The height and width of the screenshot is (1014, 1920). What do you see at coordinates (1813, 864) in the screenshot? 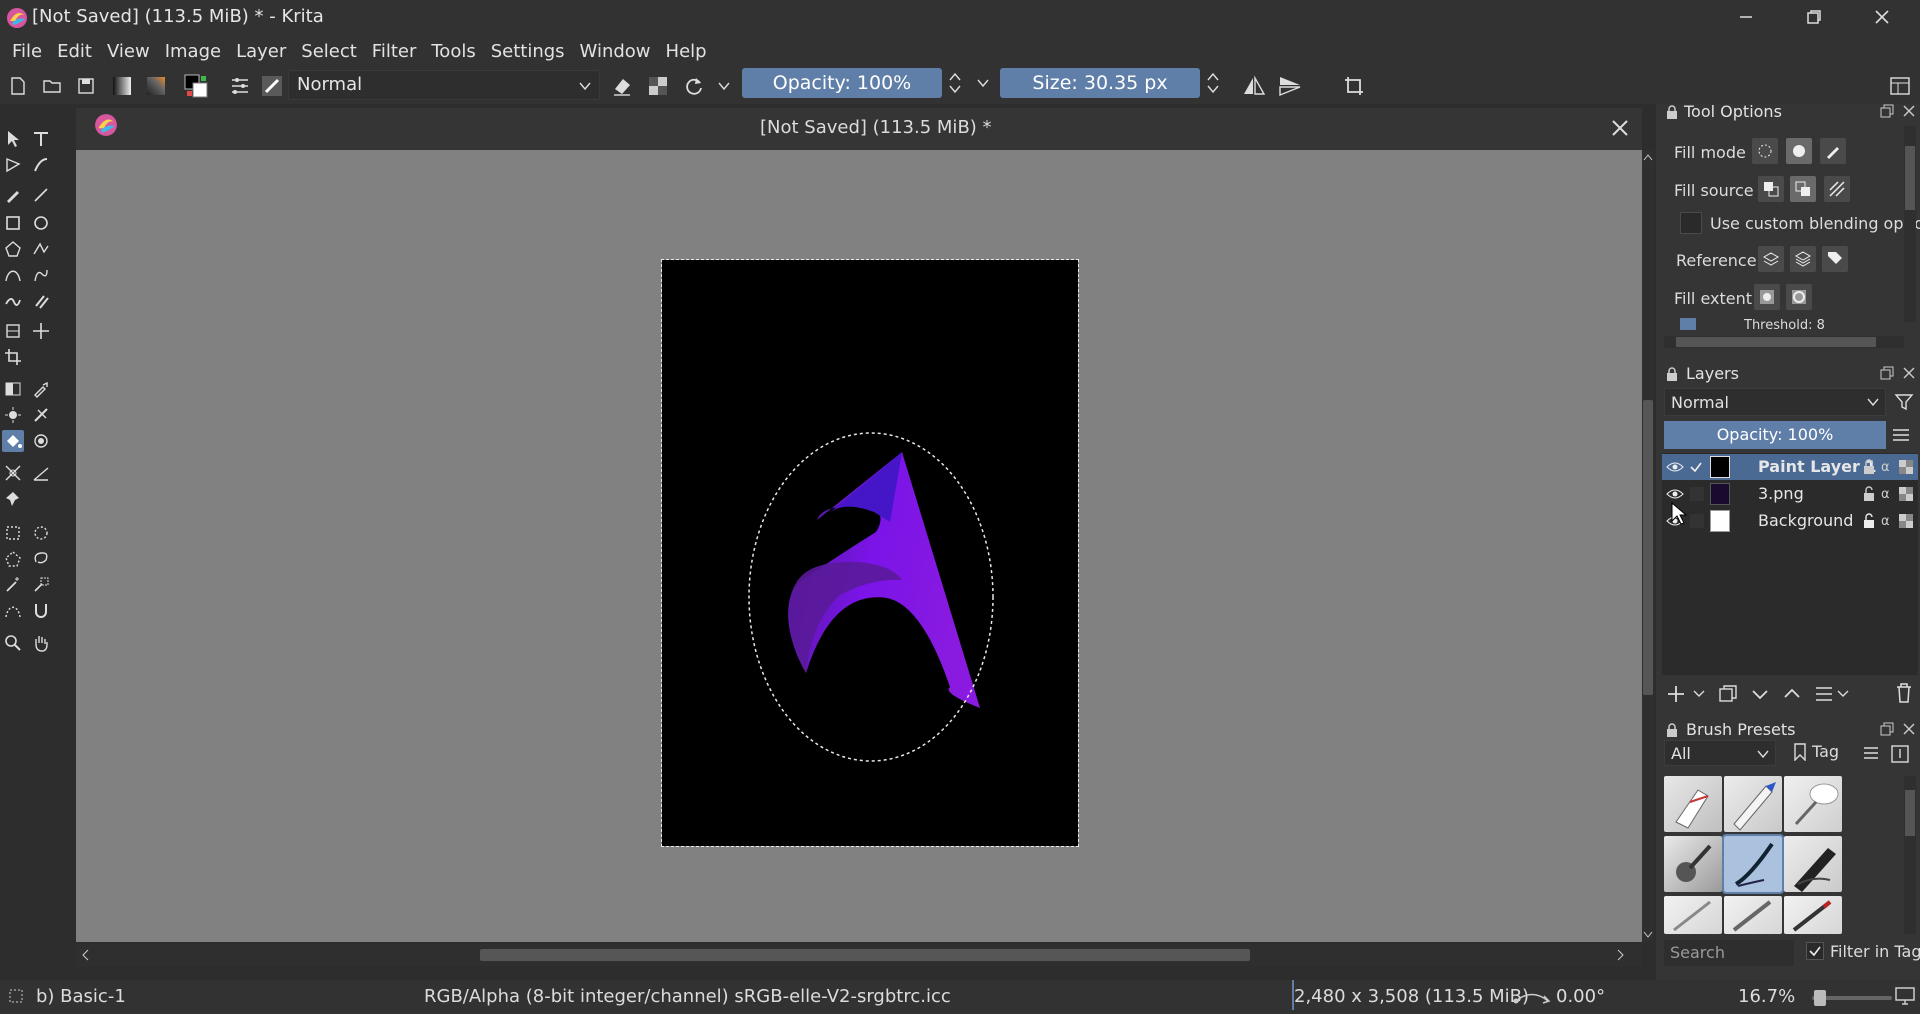
I see `brush-preset-marker-black` at bounding box center [1813, 864].